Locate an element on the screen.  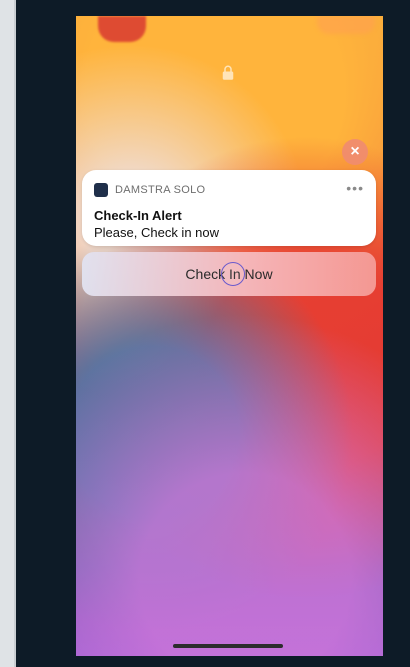
status-bar-left-blur is located at coordinates (122, 29).